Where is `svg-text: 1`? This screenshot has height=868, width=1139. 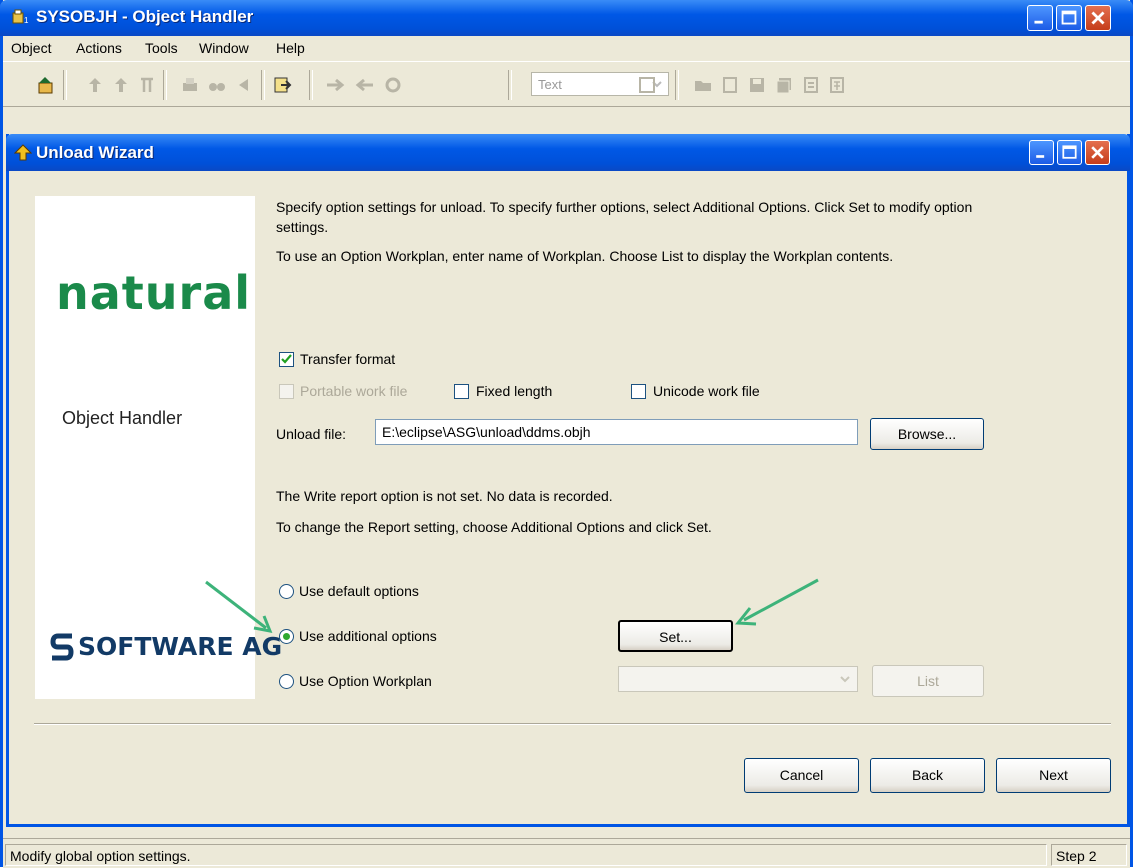 svg-text: 1 is located at coordinates (26, 20).